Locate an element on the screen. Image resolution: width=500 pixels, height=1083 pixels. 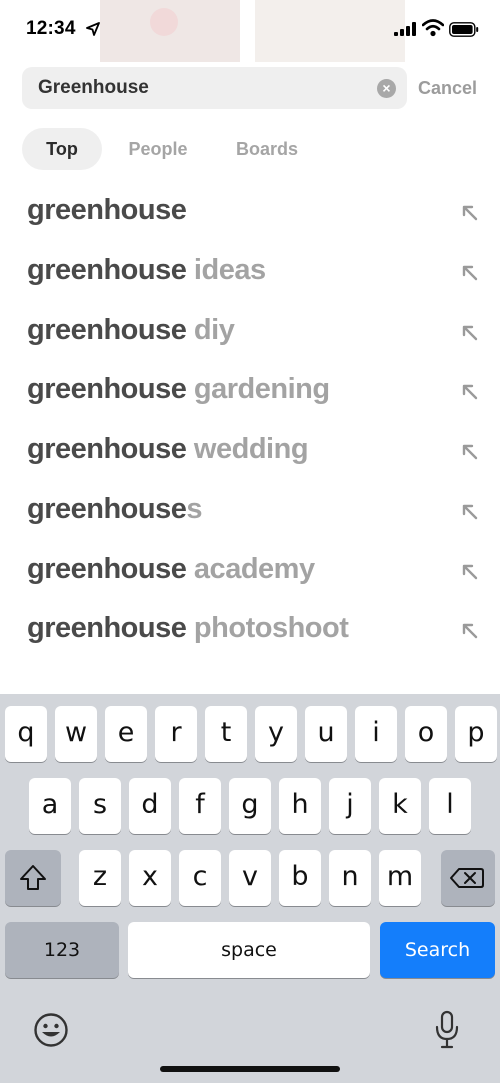
key-d: d is located at coordinates (150, 806).